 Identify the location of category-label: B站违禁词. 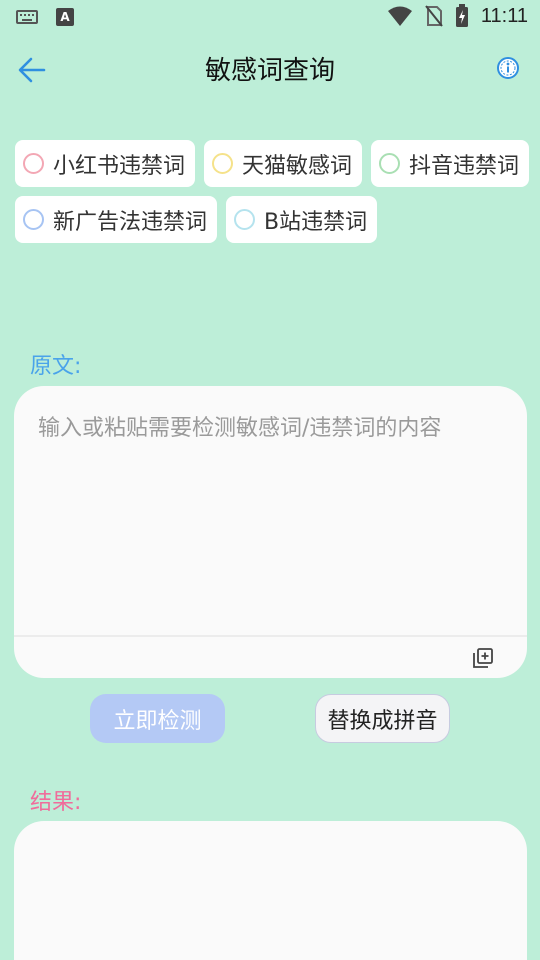
(316, 222).